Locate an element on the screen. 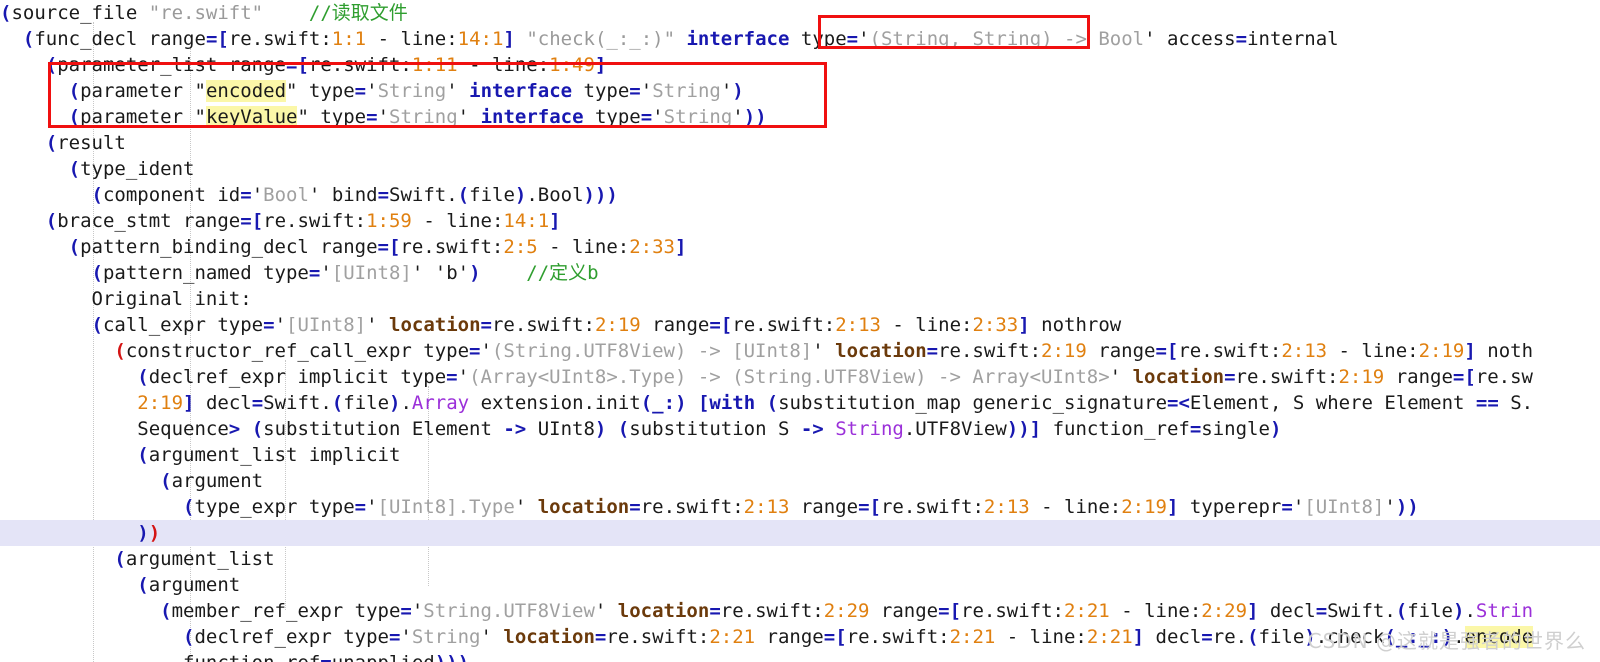  code-token: pattern_binding_decl range is located at coordinates (229, 247).